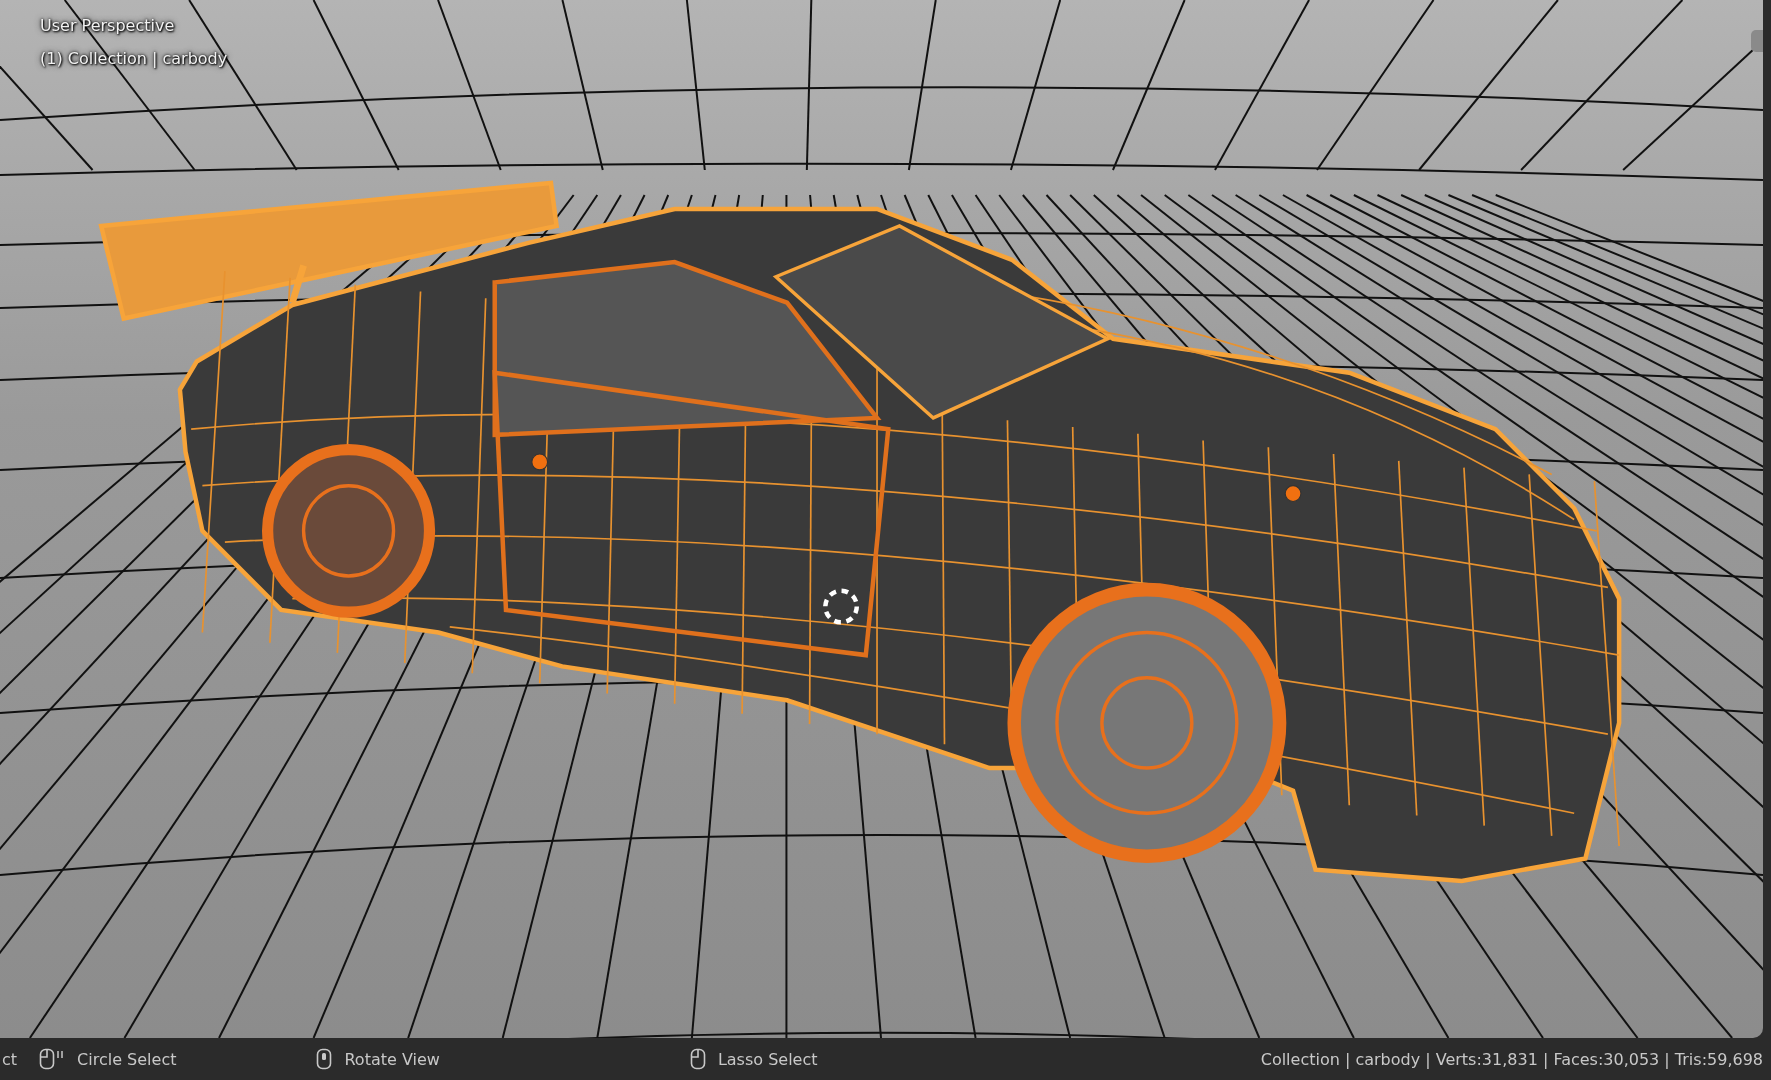 The height and width of the screenshot is (1080, 1771). Describe the element at coordinates (1757, 41) in the screenshot. I see `sidebar-toggle-tab` at that location.